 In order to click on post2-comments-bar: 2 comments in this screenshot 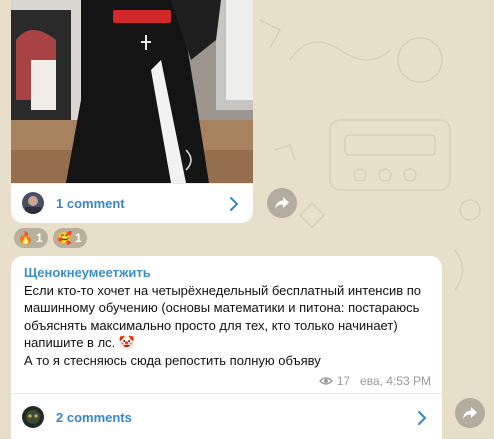, I will do `click(226, 416)`.